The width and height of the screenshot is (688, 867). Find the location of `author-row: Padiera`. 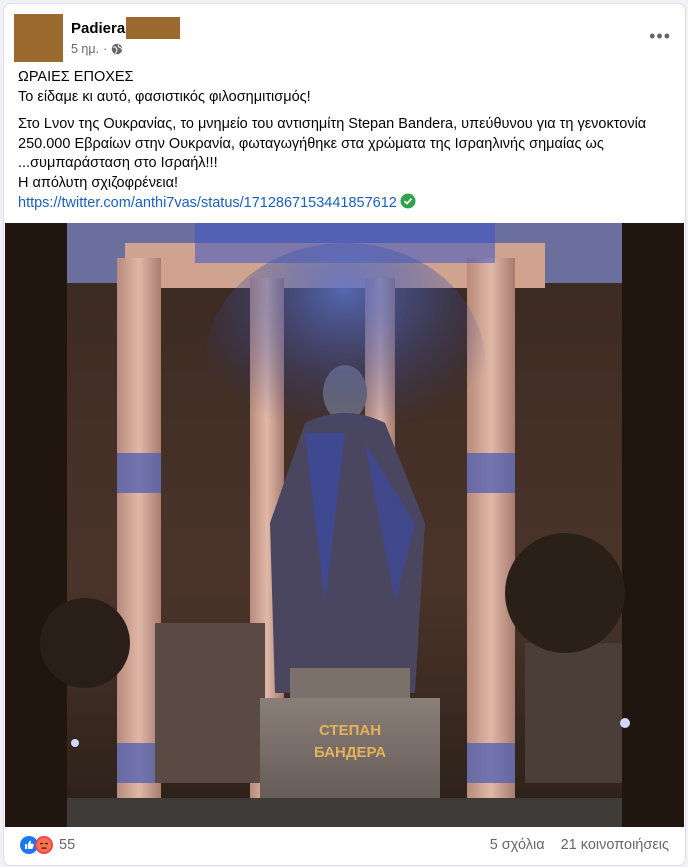

author-row: Padiera is located at coordinates (126, 28).